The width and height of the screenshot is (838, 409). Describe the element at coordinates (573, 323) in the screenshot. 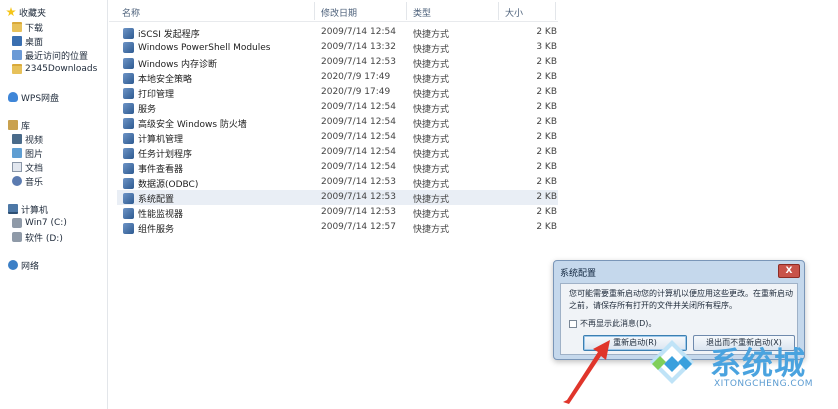

I see `checkbox-box` at that location.